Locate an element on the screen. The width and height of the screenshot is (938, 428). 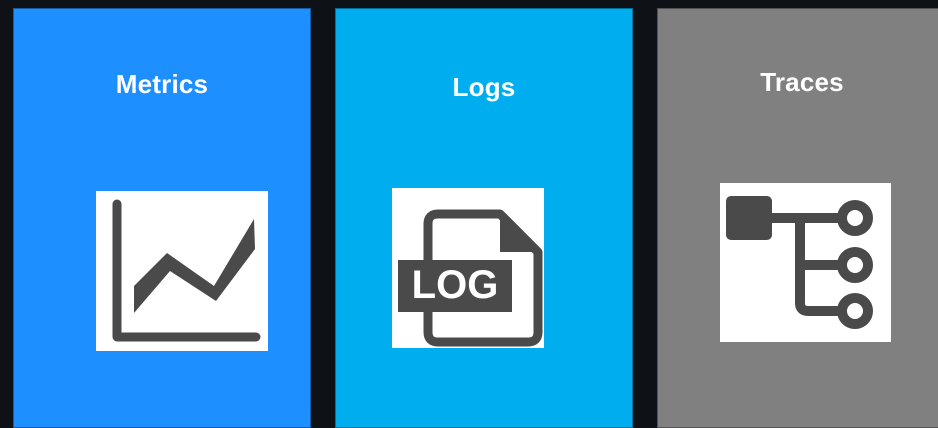
trace-tree-icon-graphic is located at coordinates (799, 262).